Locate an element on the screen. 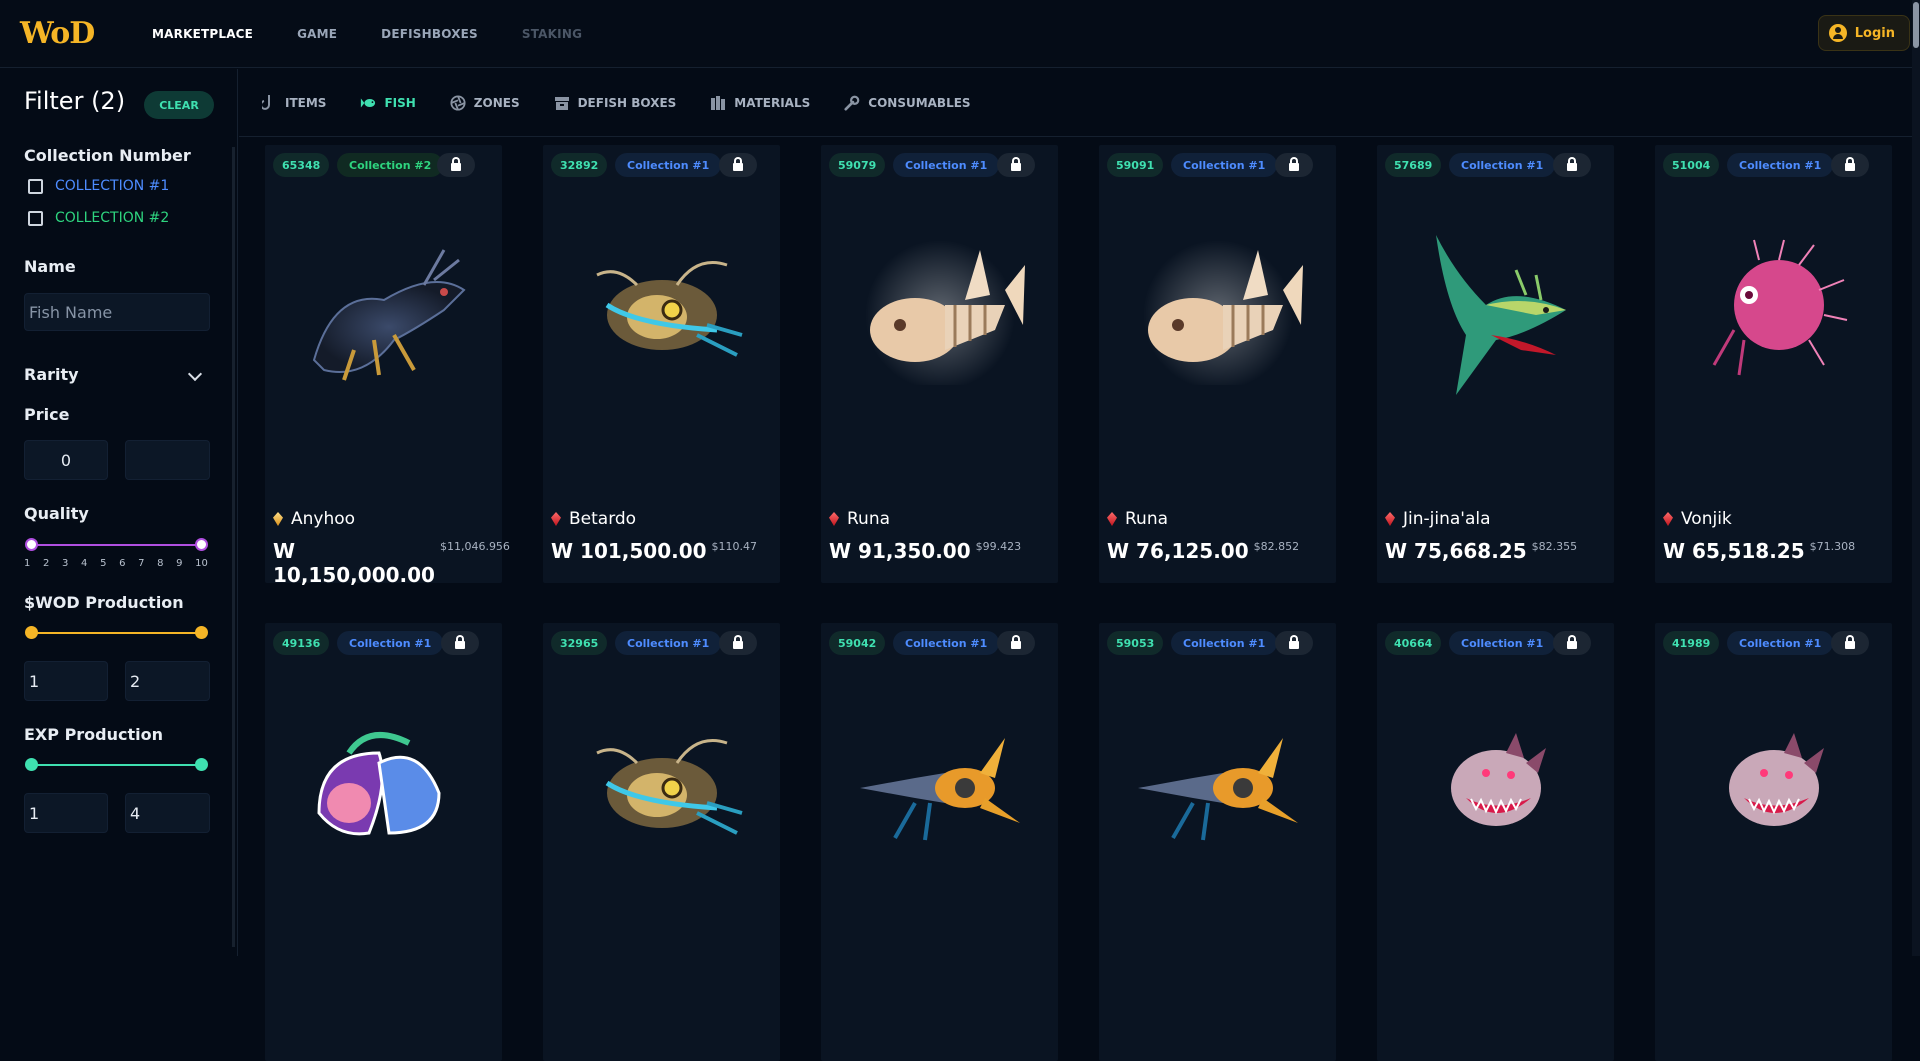  exp-min-handle is located at coordinates (31, 764).